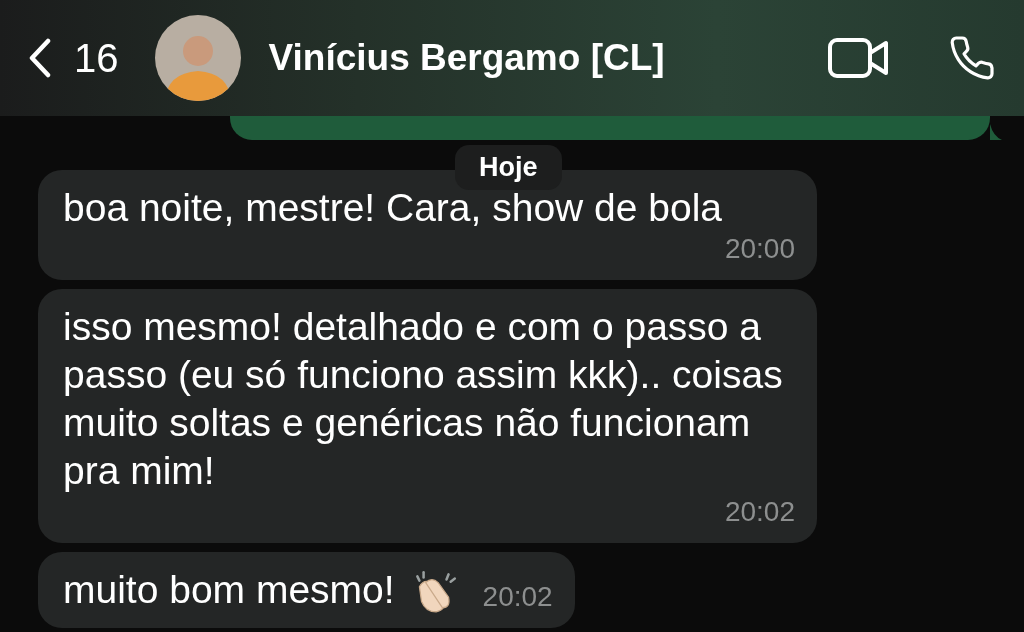  What do you see at coordinates (519, 58) in the screenshot?
I see `contact-name: Vinícius Bergamo [CL]` at bounding box center [519, 58].